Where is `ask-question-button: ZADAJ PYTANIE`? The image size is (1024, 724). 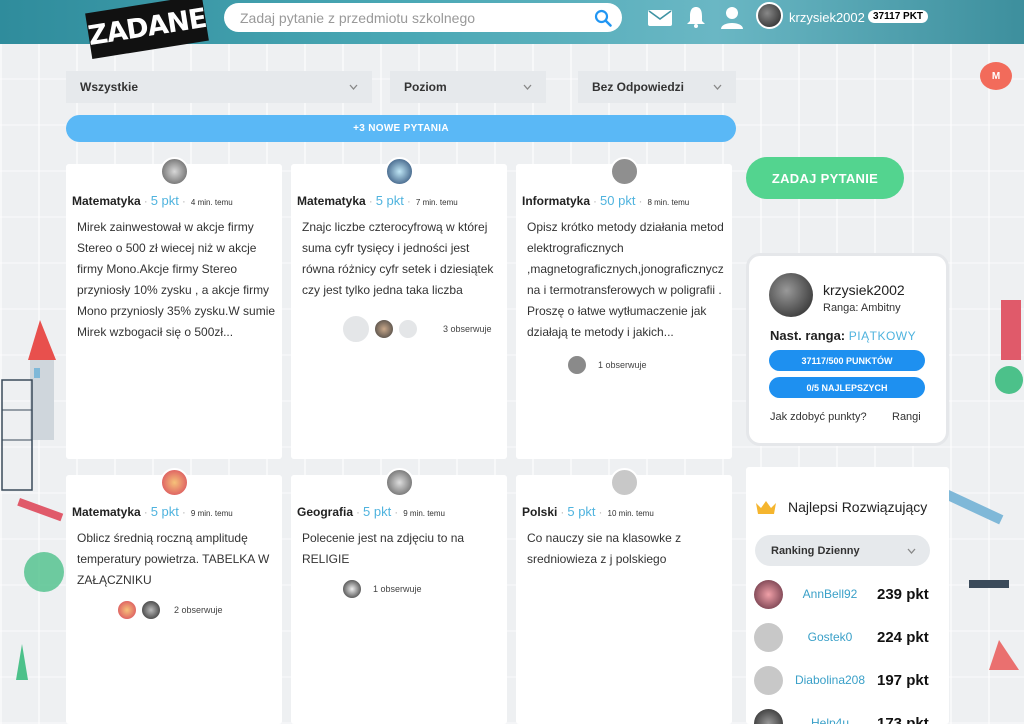
ask-question-button: ZADAJ PYTANIE is located at coordinates (825, 178).